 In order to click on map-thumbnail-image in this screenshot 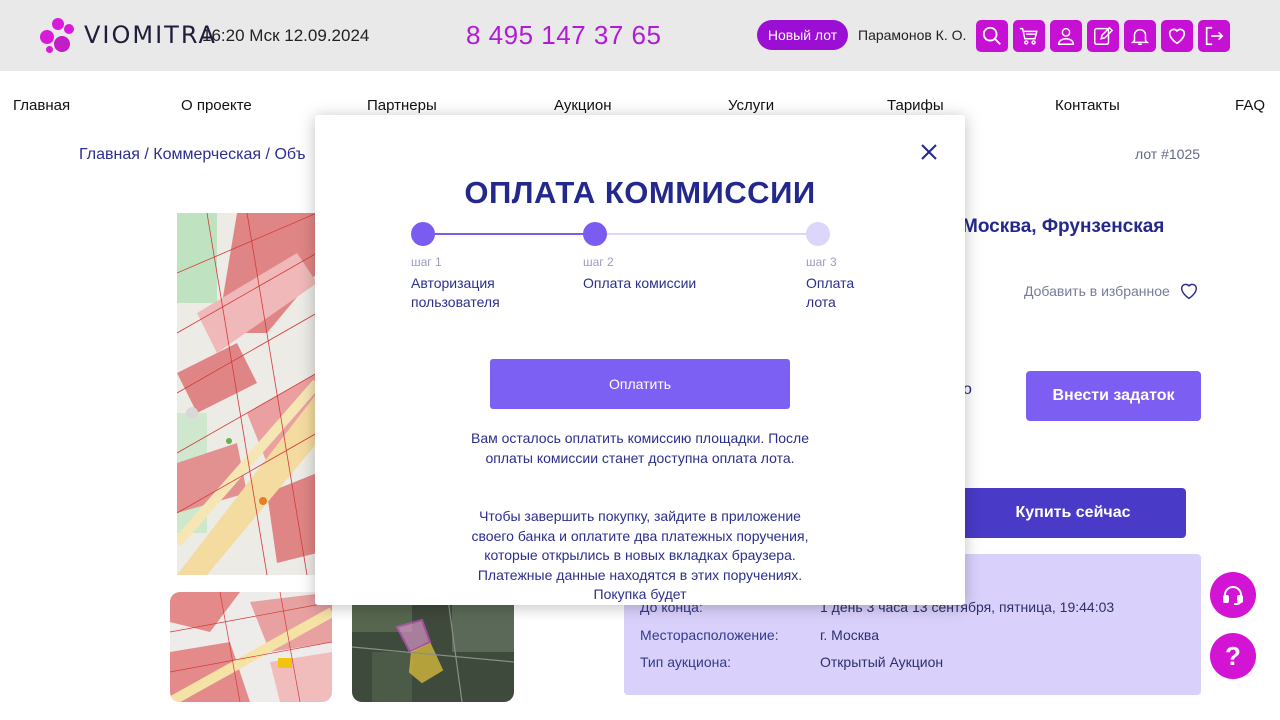, I will do `click(251, 647)`.